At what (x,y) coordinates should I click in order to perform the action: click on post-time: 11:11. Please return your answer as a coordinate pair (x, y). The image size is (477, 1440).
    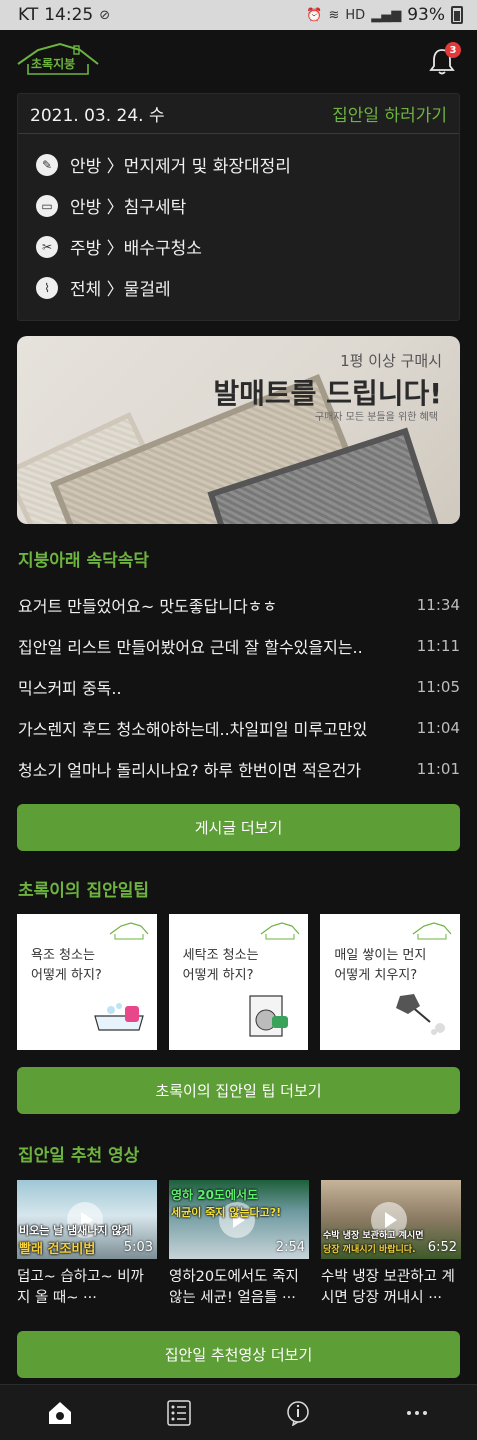
    Looking at the image, I should click on (438, 645).